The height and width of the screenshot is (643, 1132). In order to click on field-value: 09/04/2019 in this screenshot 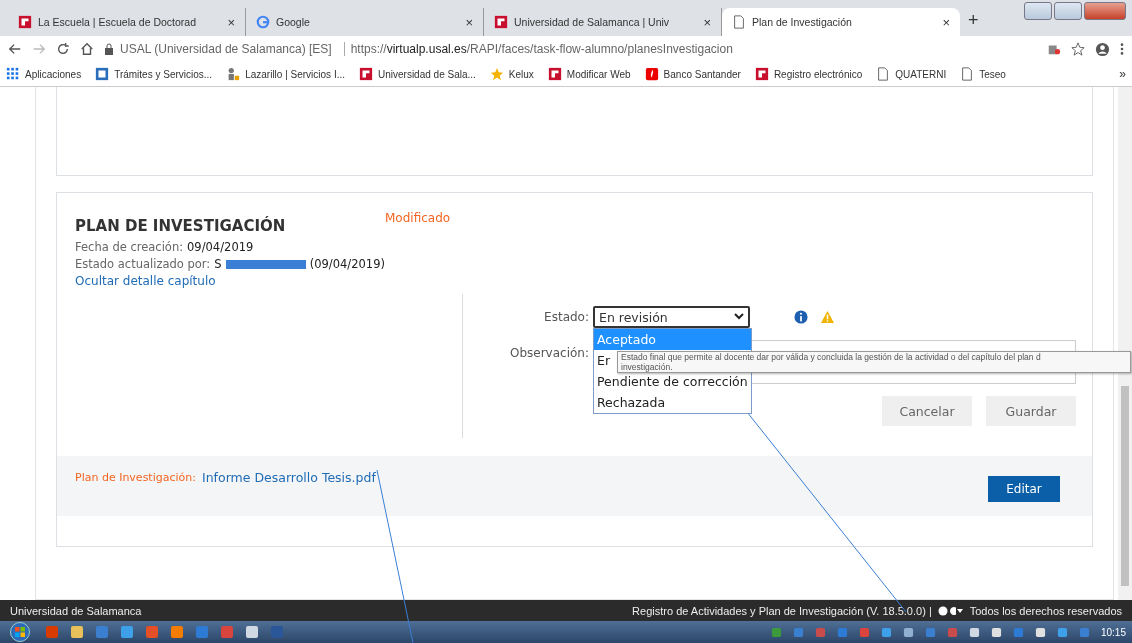, I will do `click(220, 247)`.